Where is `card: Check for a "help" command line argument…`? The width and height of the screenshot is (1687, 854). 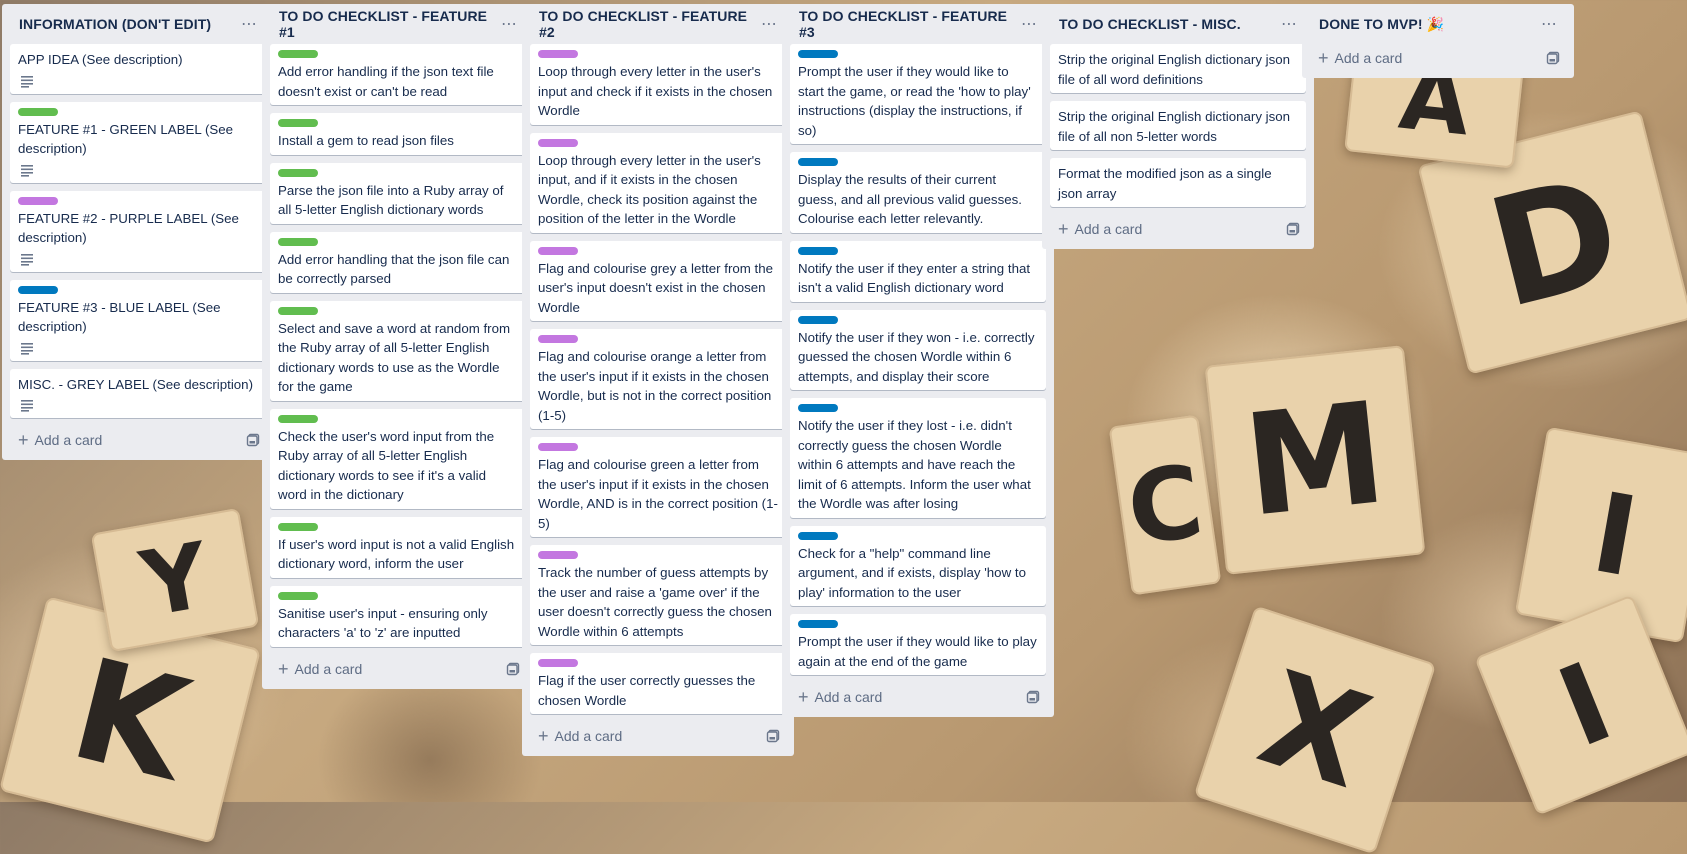 card: Check for a "help" command line argument… is located at coordinates (918, 565).